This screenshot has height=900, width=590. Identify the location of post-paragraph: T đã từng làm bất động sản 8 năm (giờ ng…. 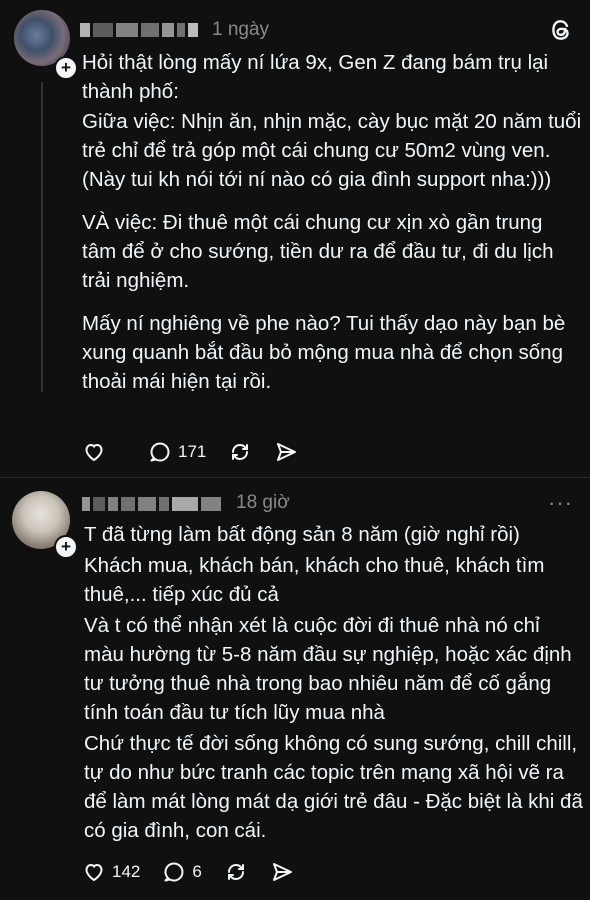
(302, 534).